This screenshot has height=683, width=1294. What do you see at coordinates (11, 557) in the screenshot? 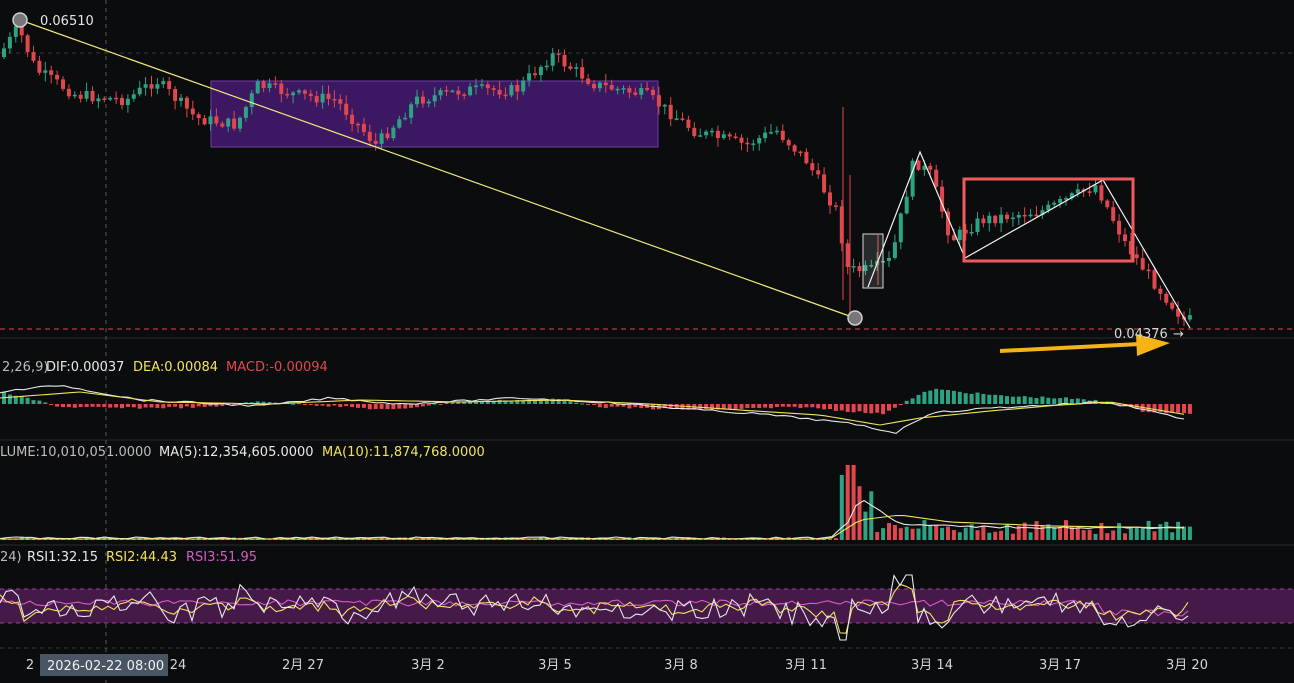
I see `svg-text: 24)` at bounding box center [11, 557].